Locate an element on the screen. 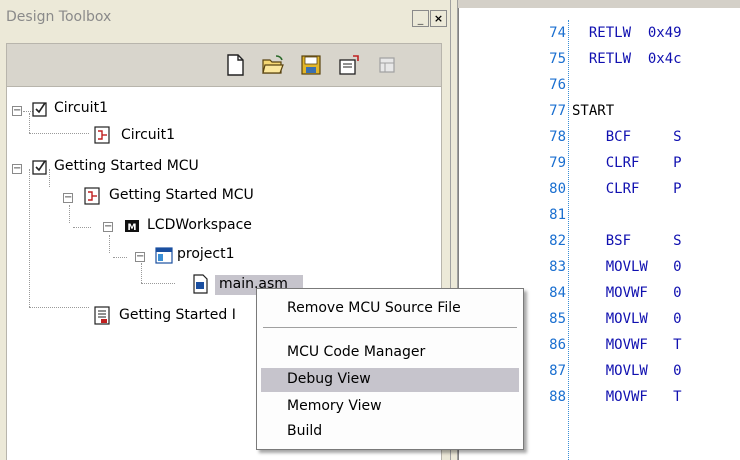 The image size is (740, 460). tree-item-project1: project1 is located at coordinates (206, 254).